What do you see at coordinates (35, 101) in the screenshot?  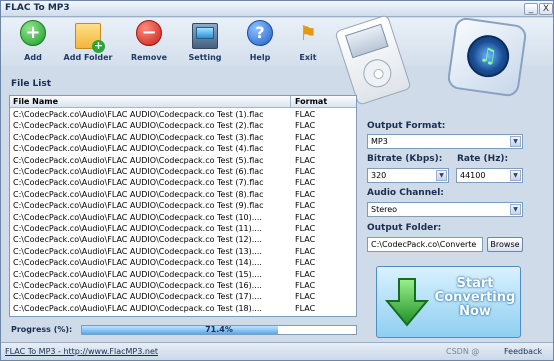 I see `column-header-file-name: File Name` at bounding box center [35, 101].